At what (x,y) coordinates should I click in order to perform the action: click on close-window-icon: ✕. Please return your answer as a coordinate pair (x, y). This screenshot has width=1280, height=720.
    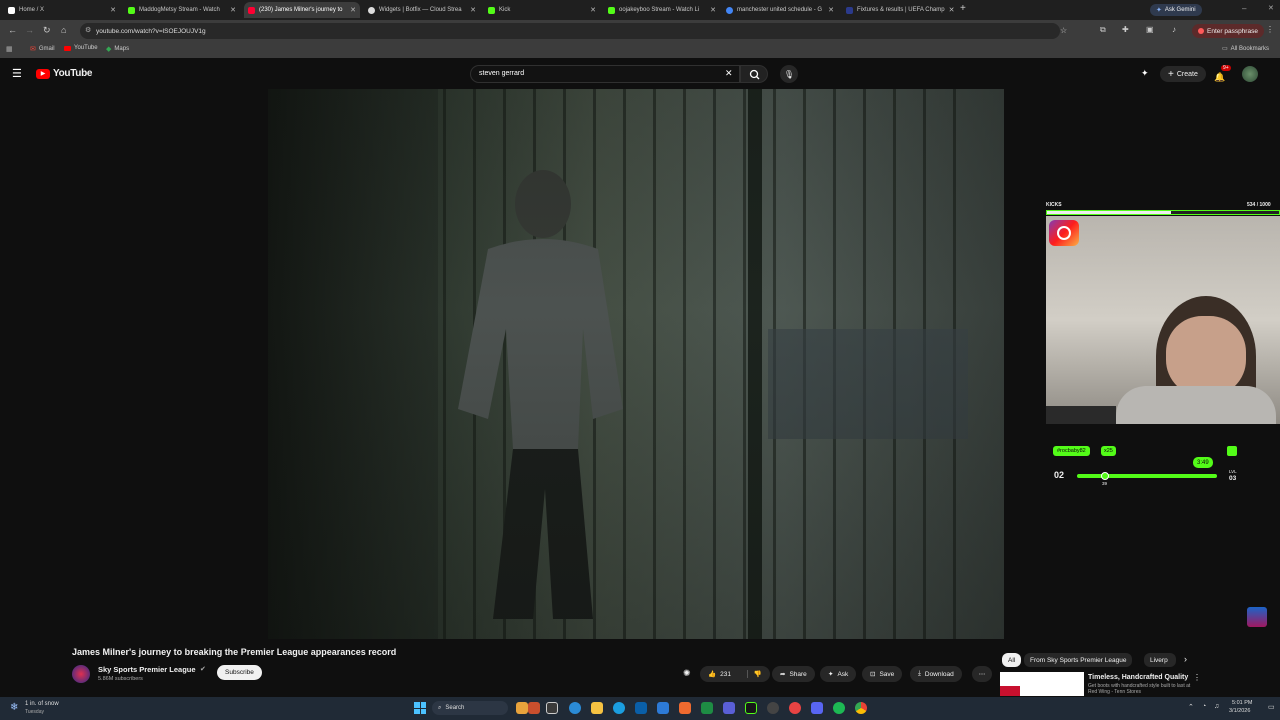
    Looking at the image, I should click on (1271, 8).